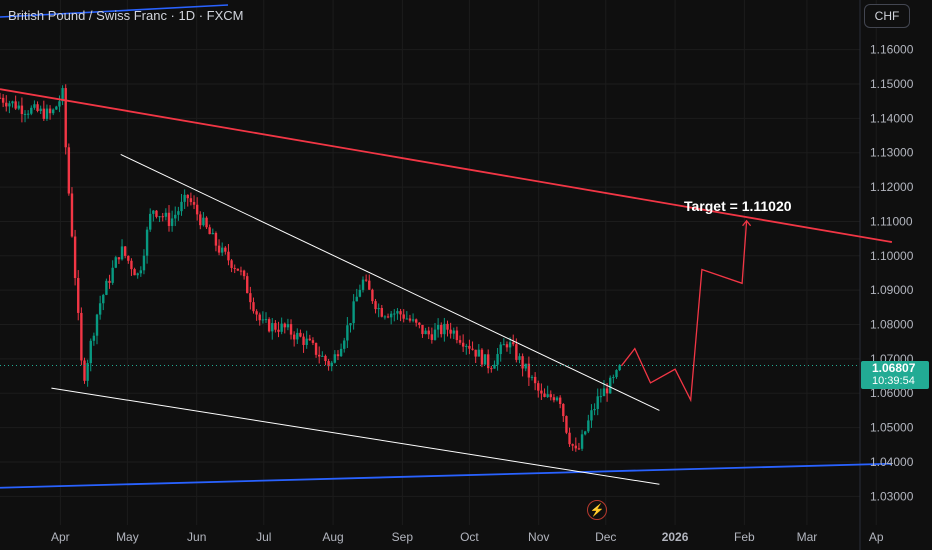 The width and height of the screenshot is (932, 550). I want to click on x-tick-label: Aug, so click(332, 537).